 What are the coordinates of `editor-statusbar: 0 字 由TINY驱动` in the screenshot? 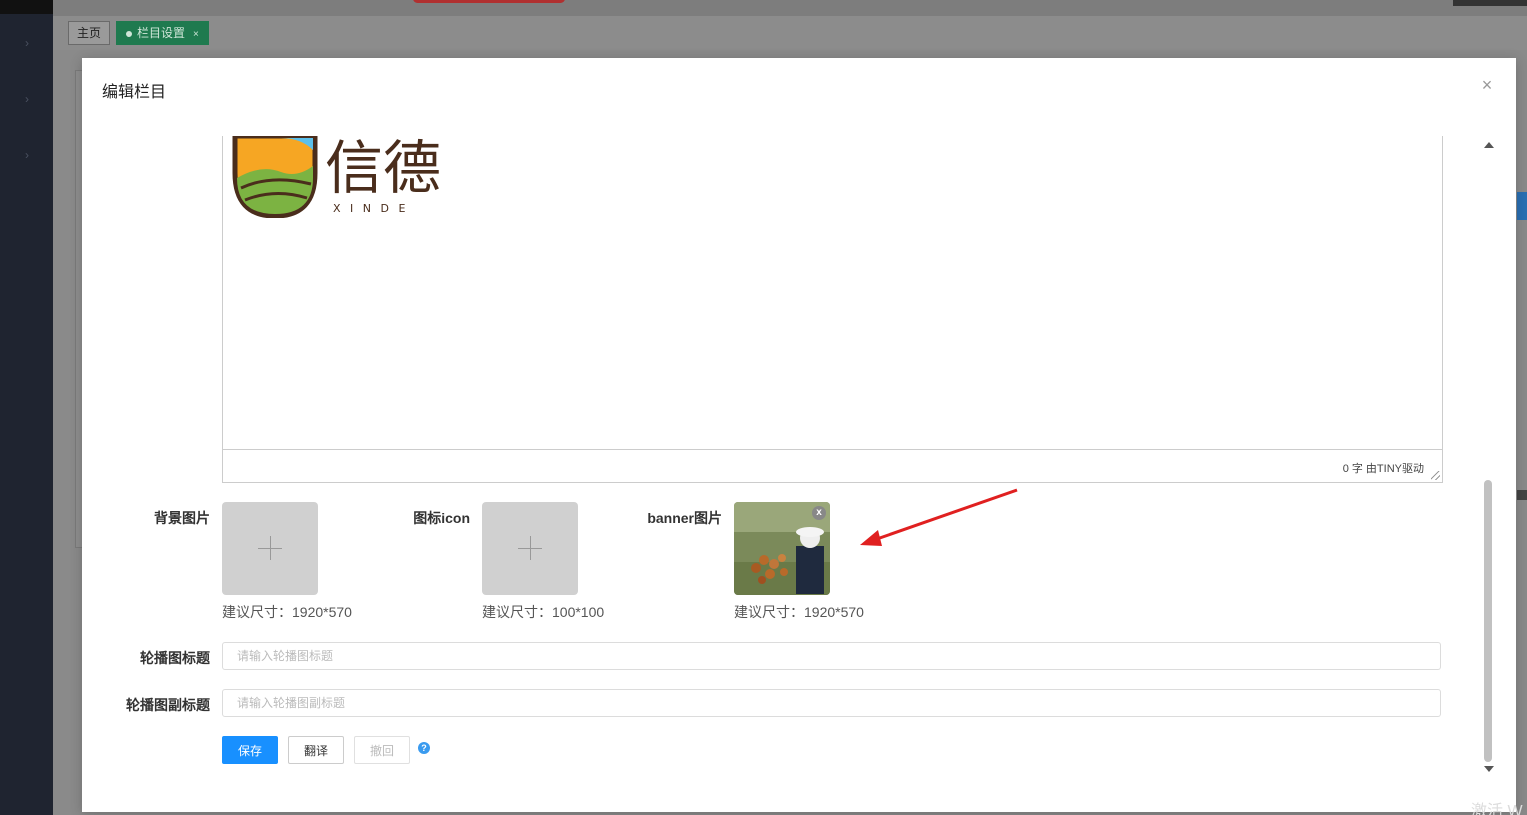 It's located at (832, 466).